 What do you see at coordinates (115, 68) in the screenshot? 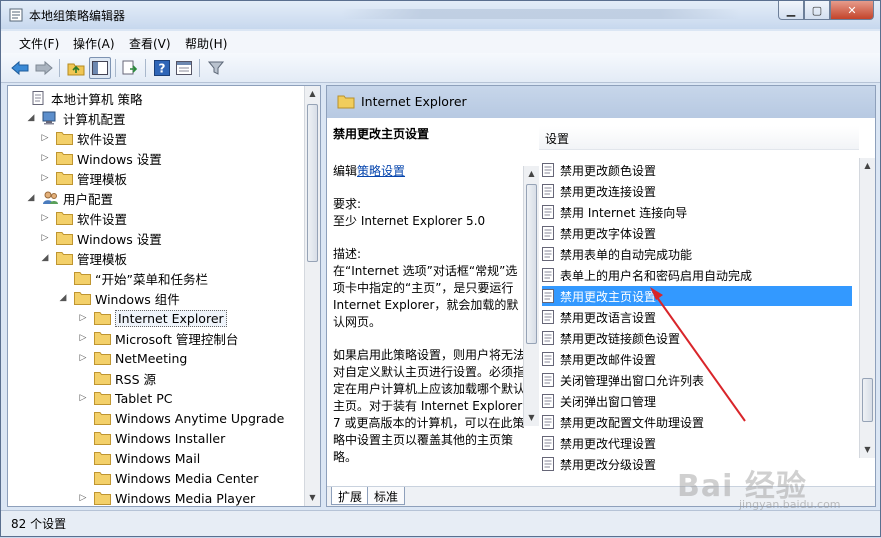
I see `toolbar-separator` at bounding box center [115, 68].